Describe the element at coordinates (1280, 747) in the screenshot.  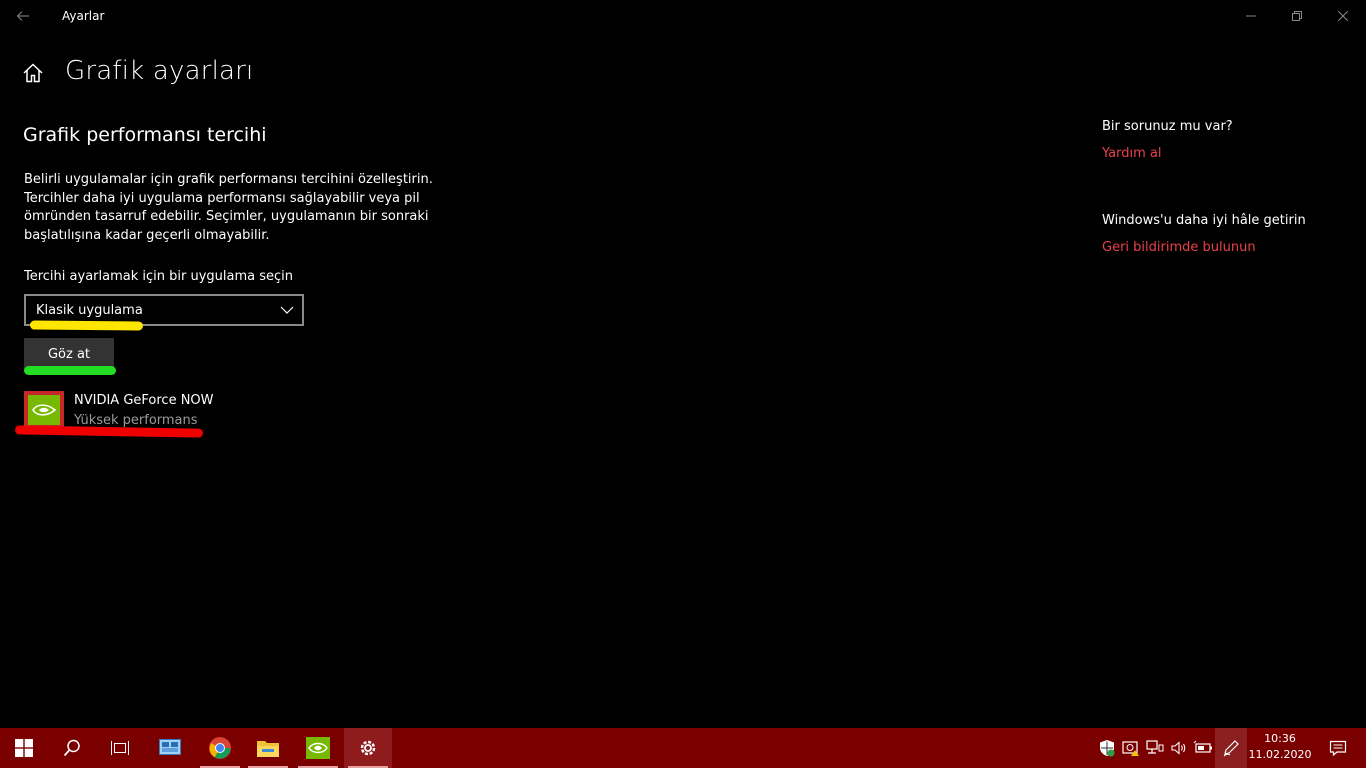
I see `taskbar-clock: 10:36 11.02.2020` at that location.